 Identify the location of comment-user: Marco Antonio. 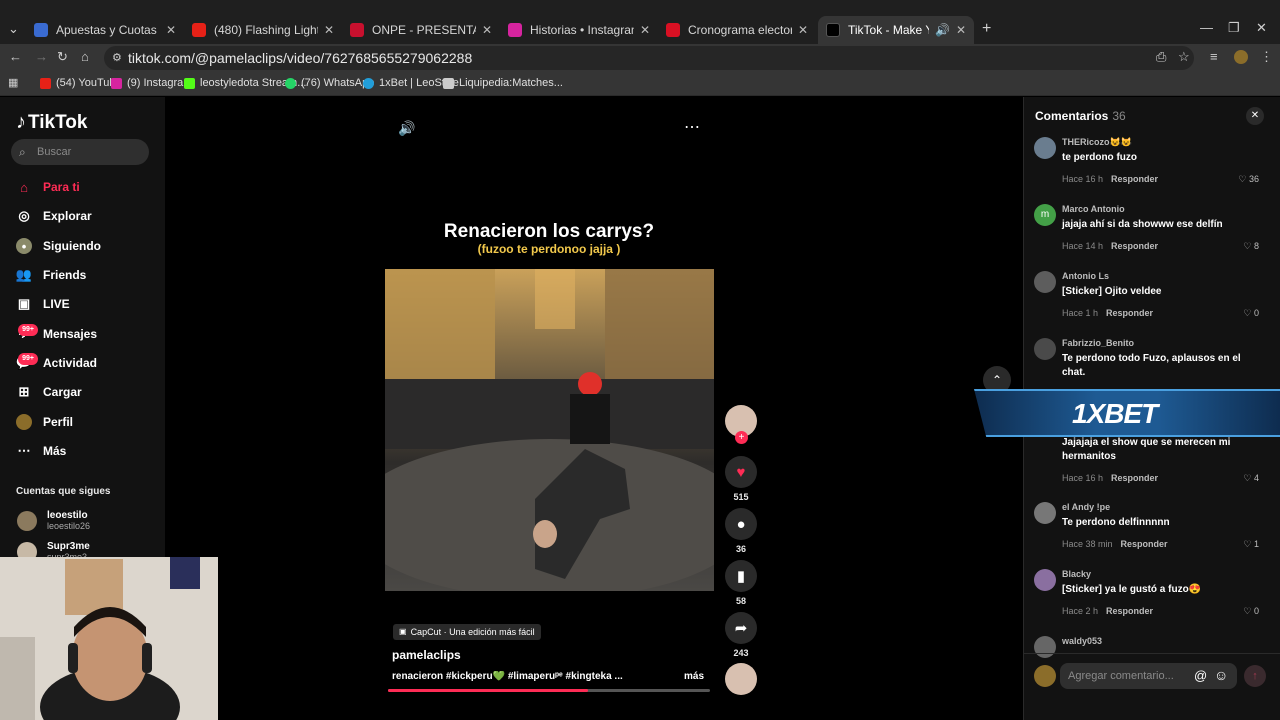
(1093, 209).